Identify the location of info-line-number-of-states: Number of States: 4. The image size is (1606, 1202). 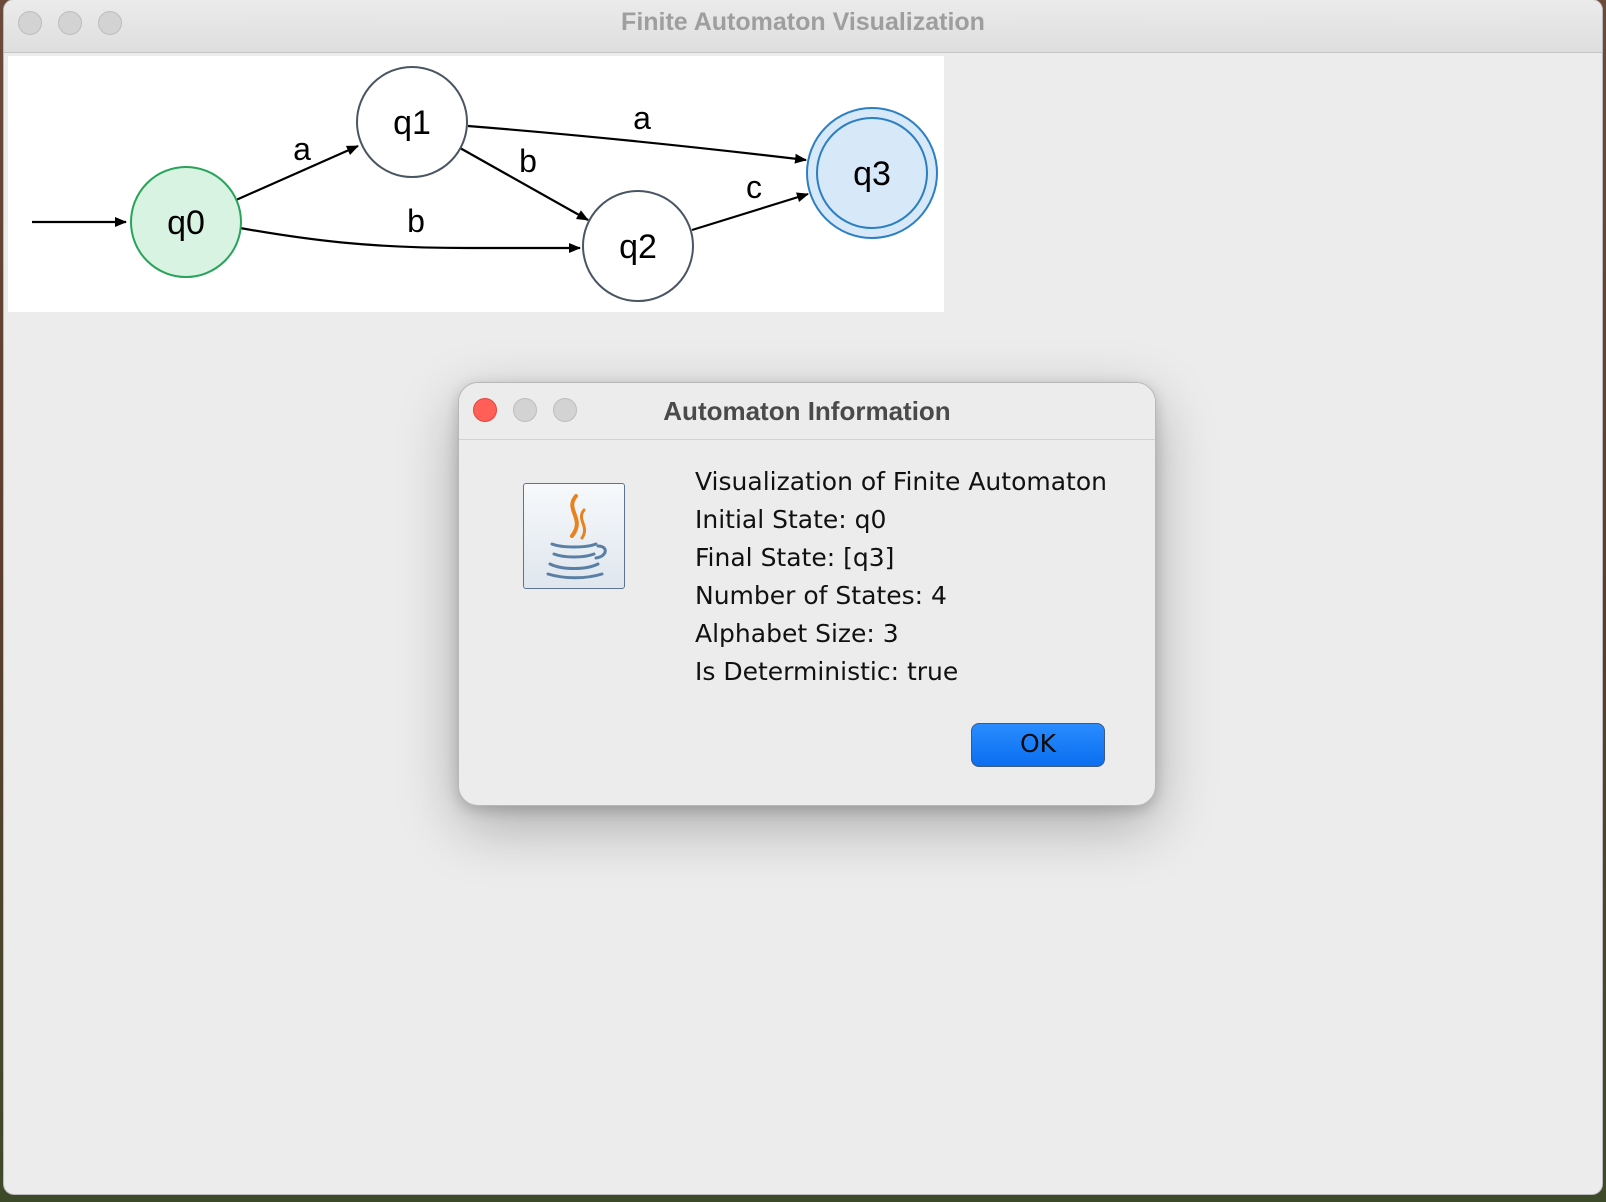
(821, 595).